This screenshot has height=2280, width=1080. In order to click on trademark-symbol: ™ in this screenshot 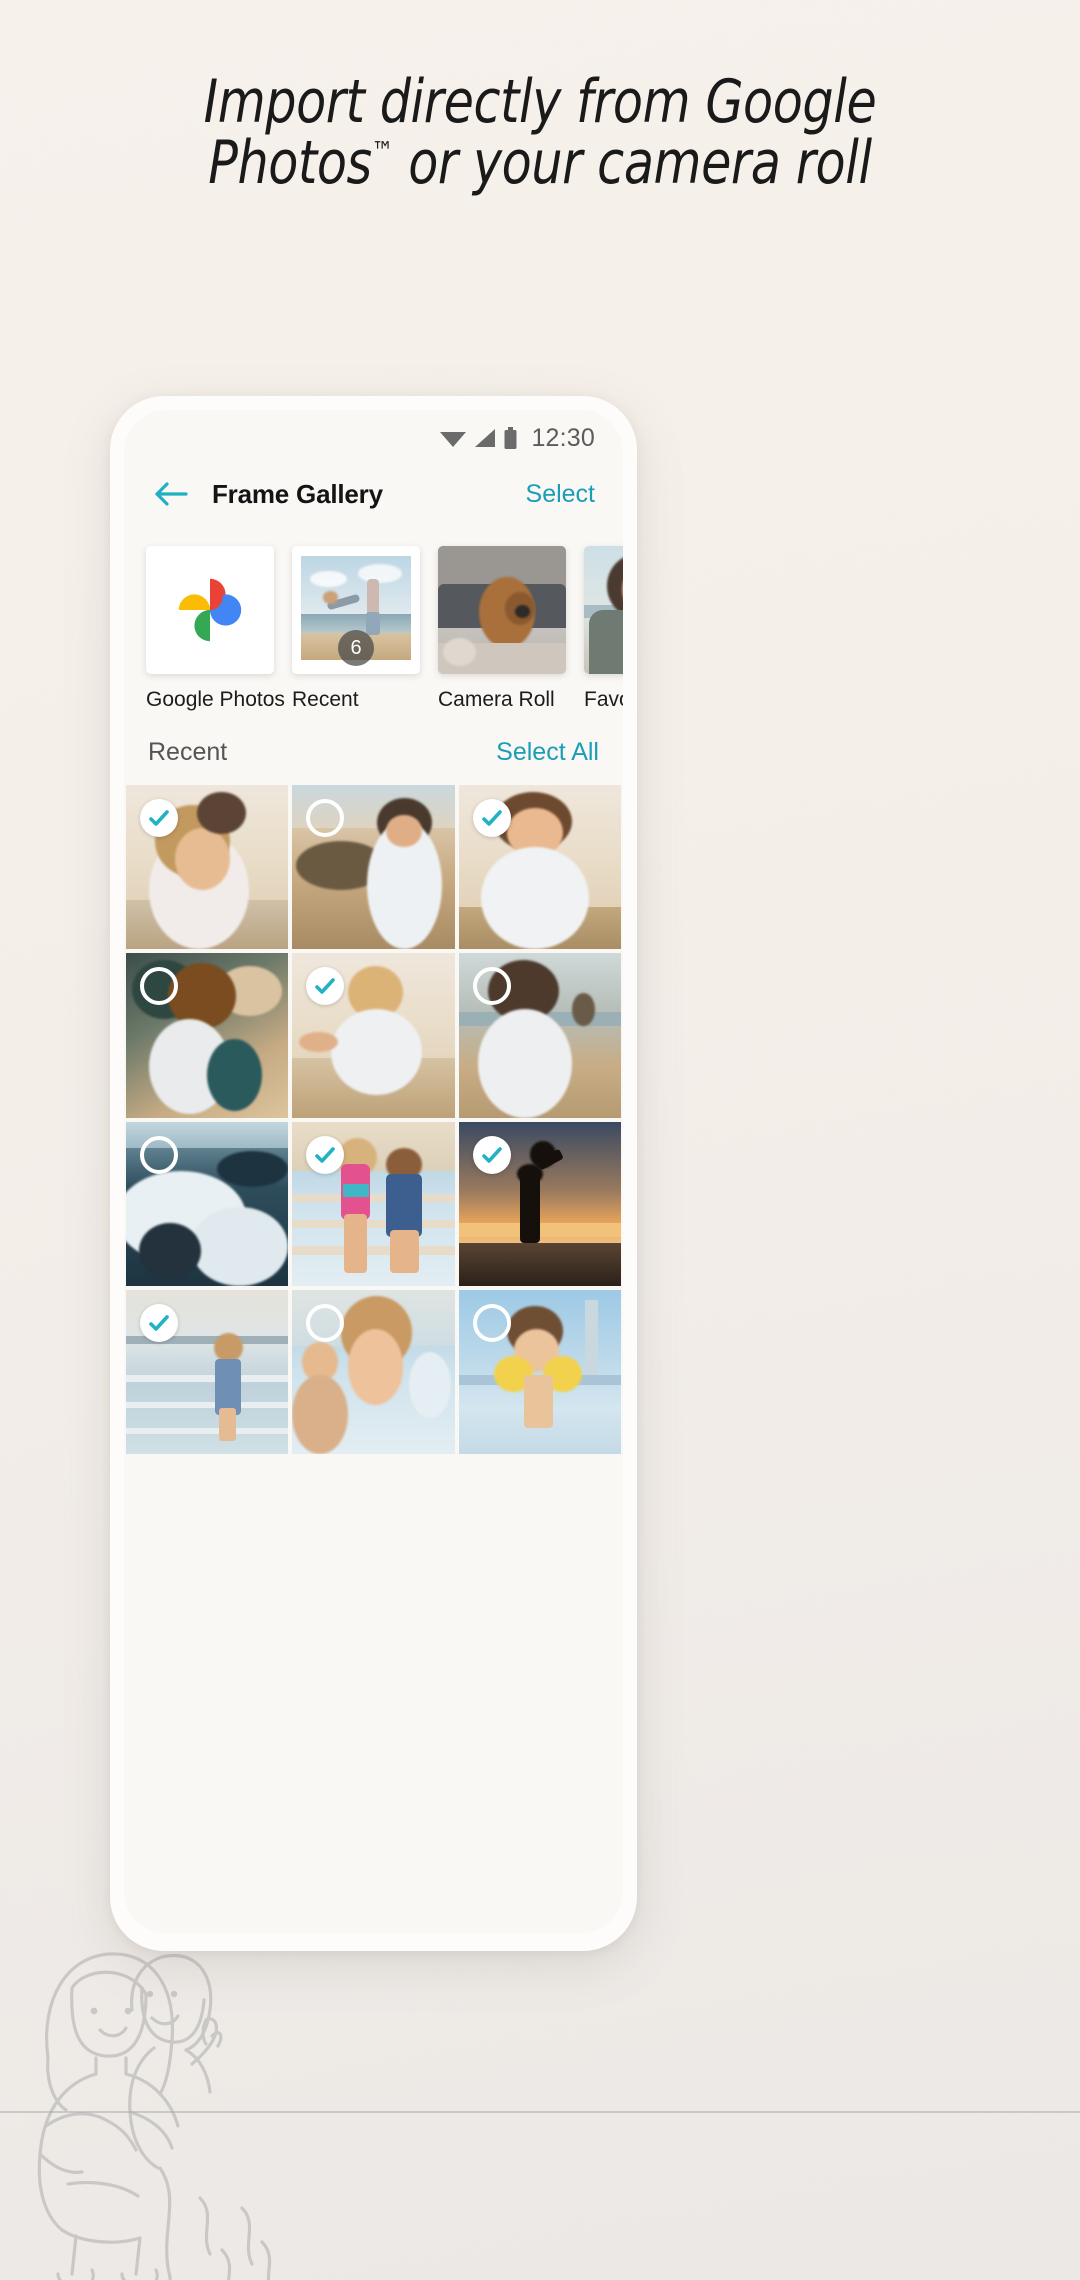, I will do `click(382, 152)`.